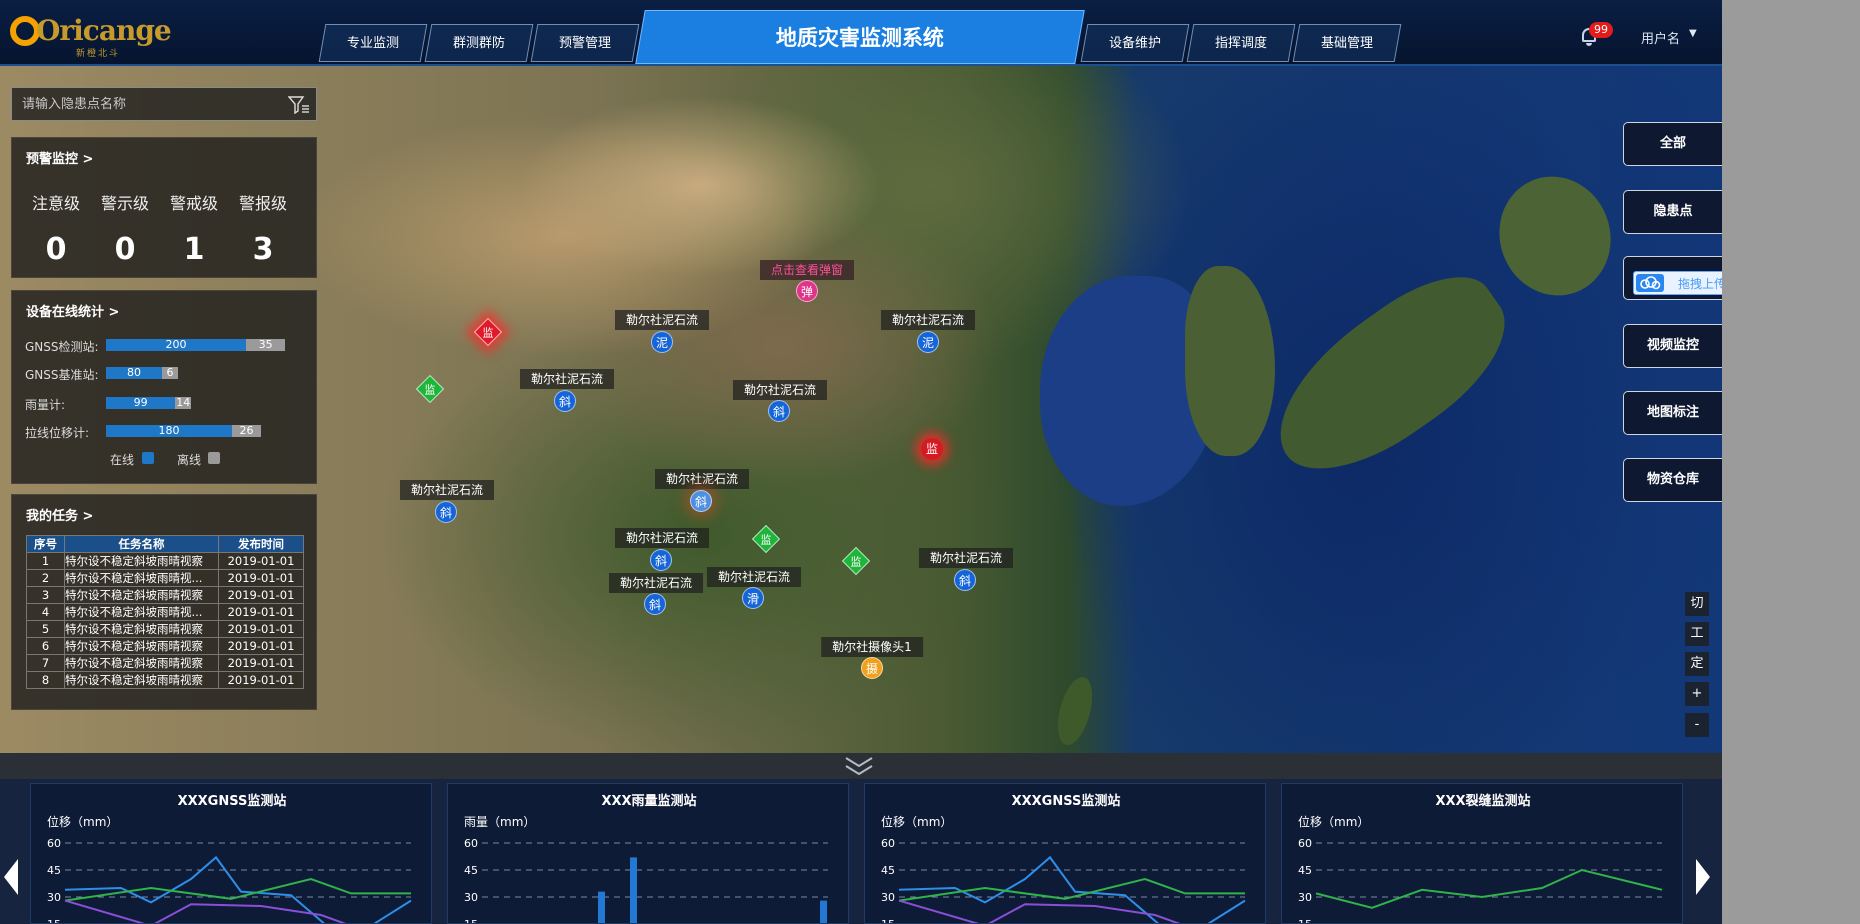 Image resolution: width=1860 pixels, height=924 pixels. What do you see at coordinates (299, 105) in the screenshot?
I see `filter-icon` at bounding box center [299, 105].